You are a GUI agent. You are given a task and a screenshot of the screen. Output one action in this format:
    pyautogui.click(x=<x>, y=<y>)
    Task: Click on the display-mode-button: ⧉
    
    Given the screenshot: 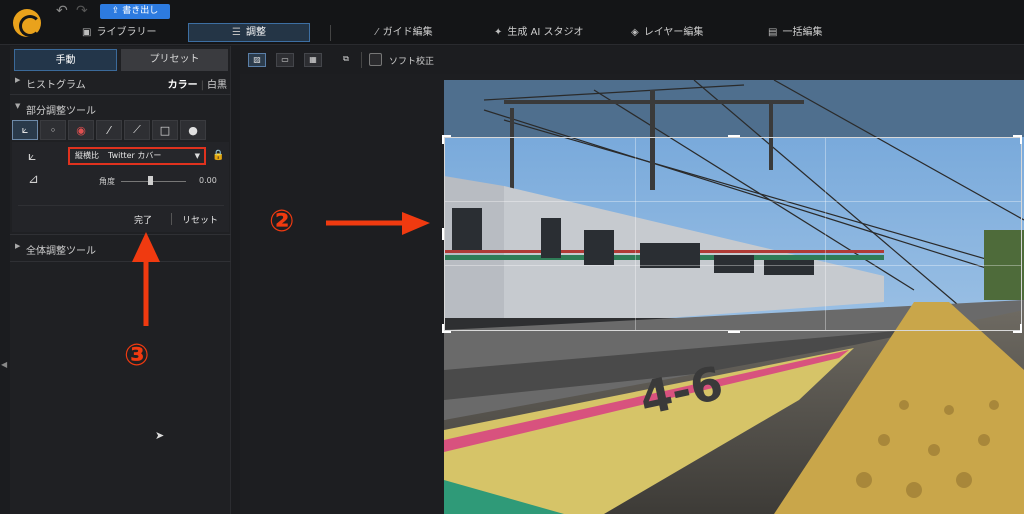 What is the action you would take?
    pyautogui.click(x=346, y=60)
    